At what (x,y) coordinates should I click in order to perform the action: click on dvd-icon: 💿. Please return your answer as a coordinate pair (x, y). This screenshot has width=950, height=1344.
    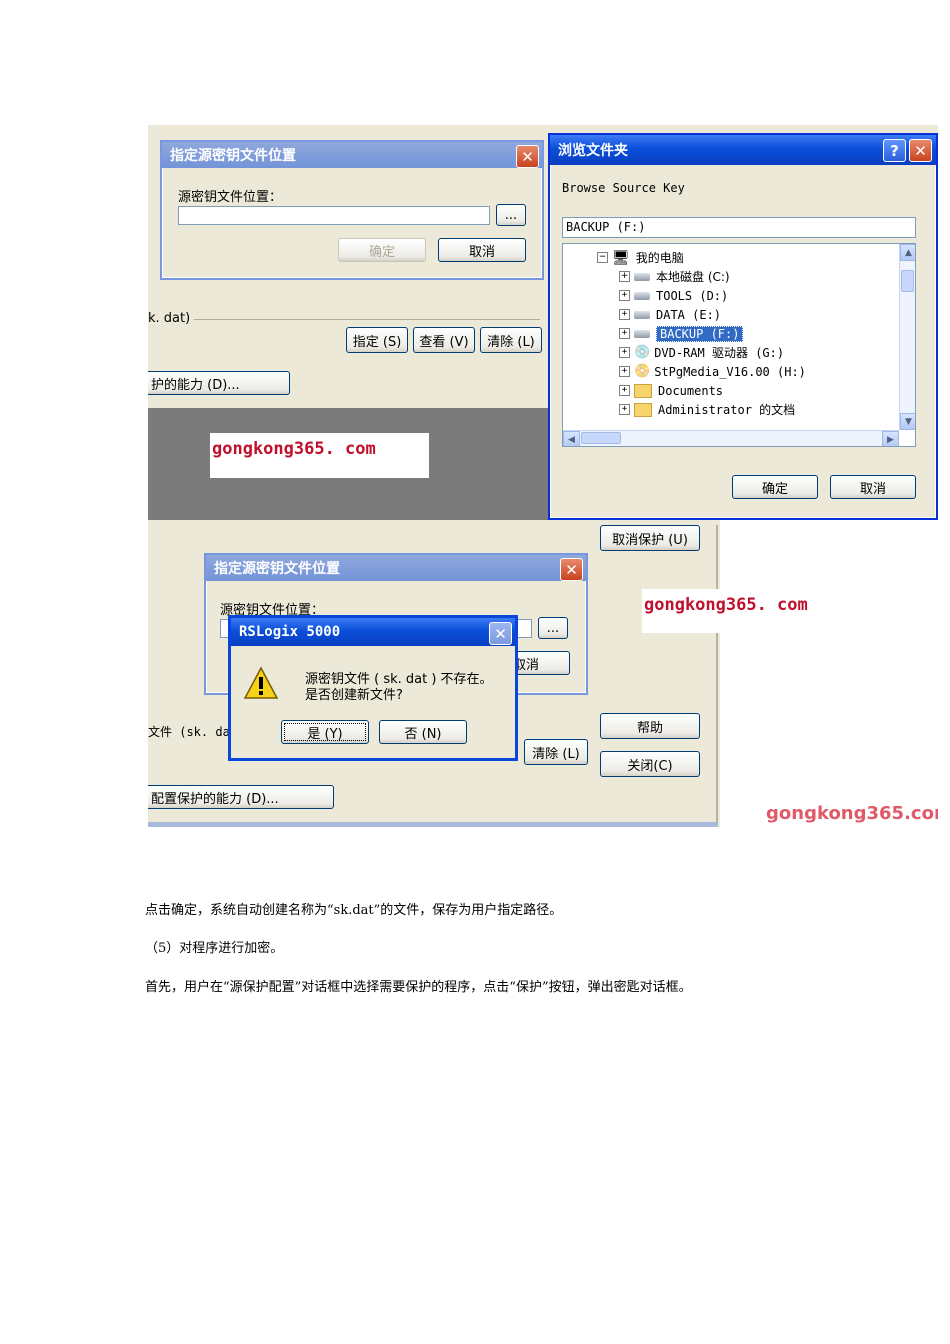
    Looking at the image, I should click on (642, 352).